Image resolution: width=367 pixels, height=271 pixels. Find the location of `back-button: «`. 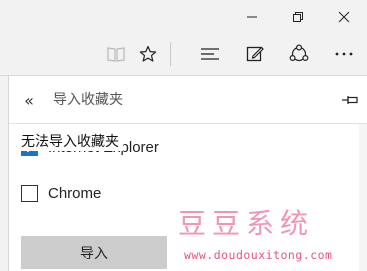

back-button: « is located at coordinates (29, 100).